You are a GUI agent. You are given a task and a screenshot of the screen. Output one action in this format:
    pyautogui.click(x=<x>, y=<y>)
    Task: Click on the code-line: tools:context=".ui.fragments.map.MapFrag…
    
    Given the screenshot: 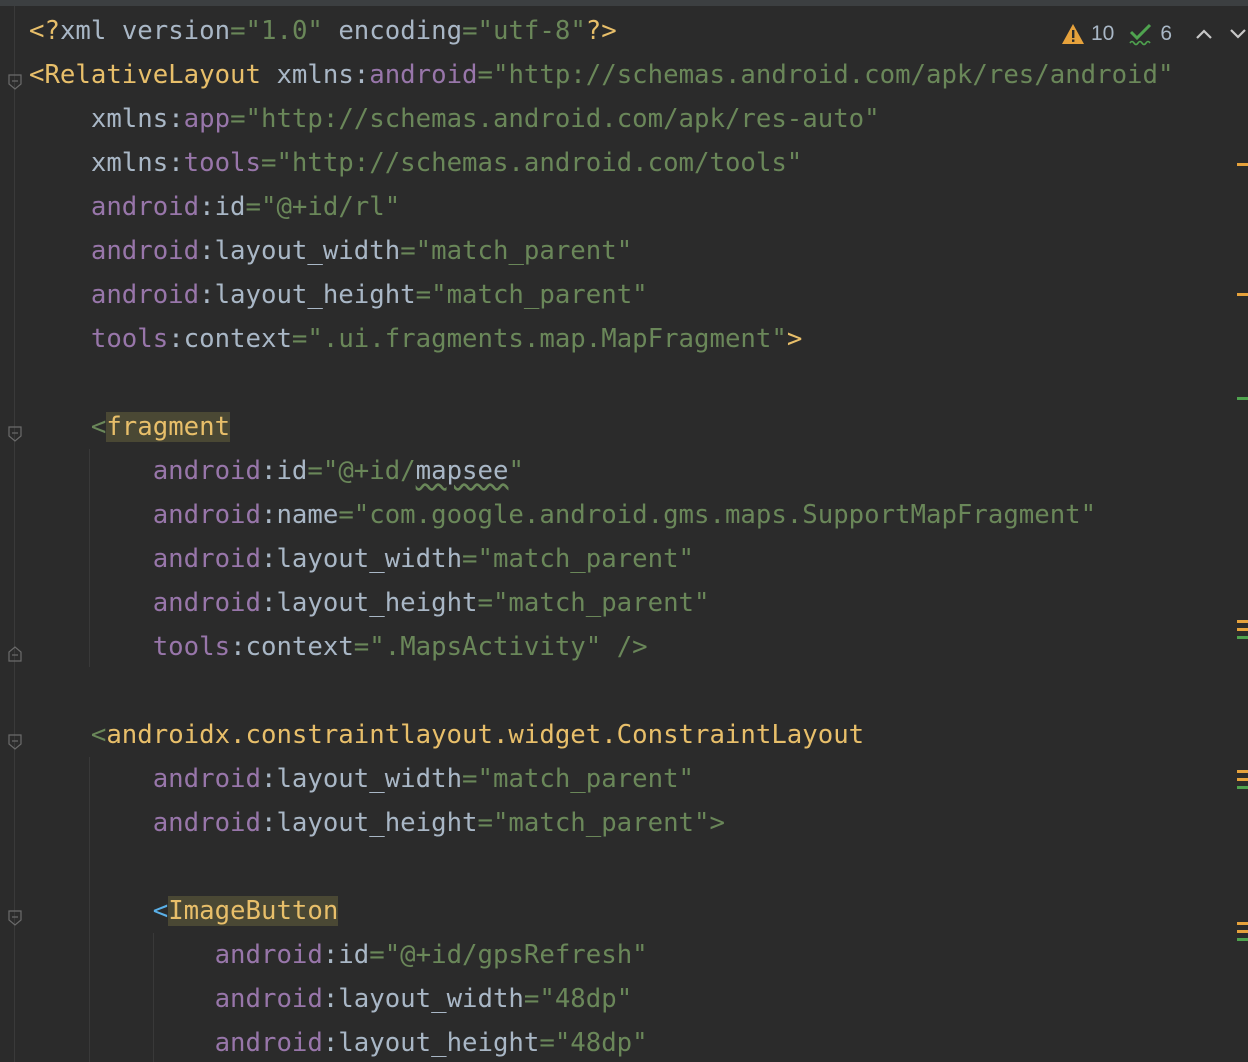 What is the action you would take?
    pyautogui.click(x=415, y=339)
    